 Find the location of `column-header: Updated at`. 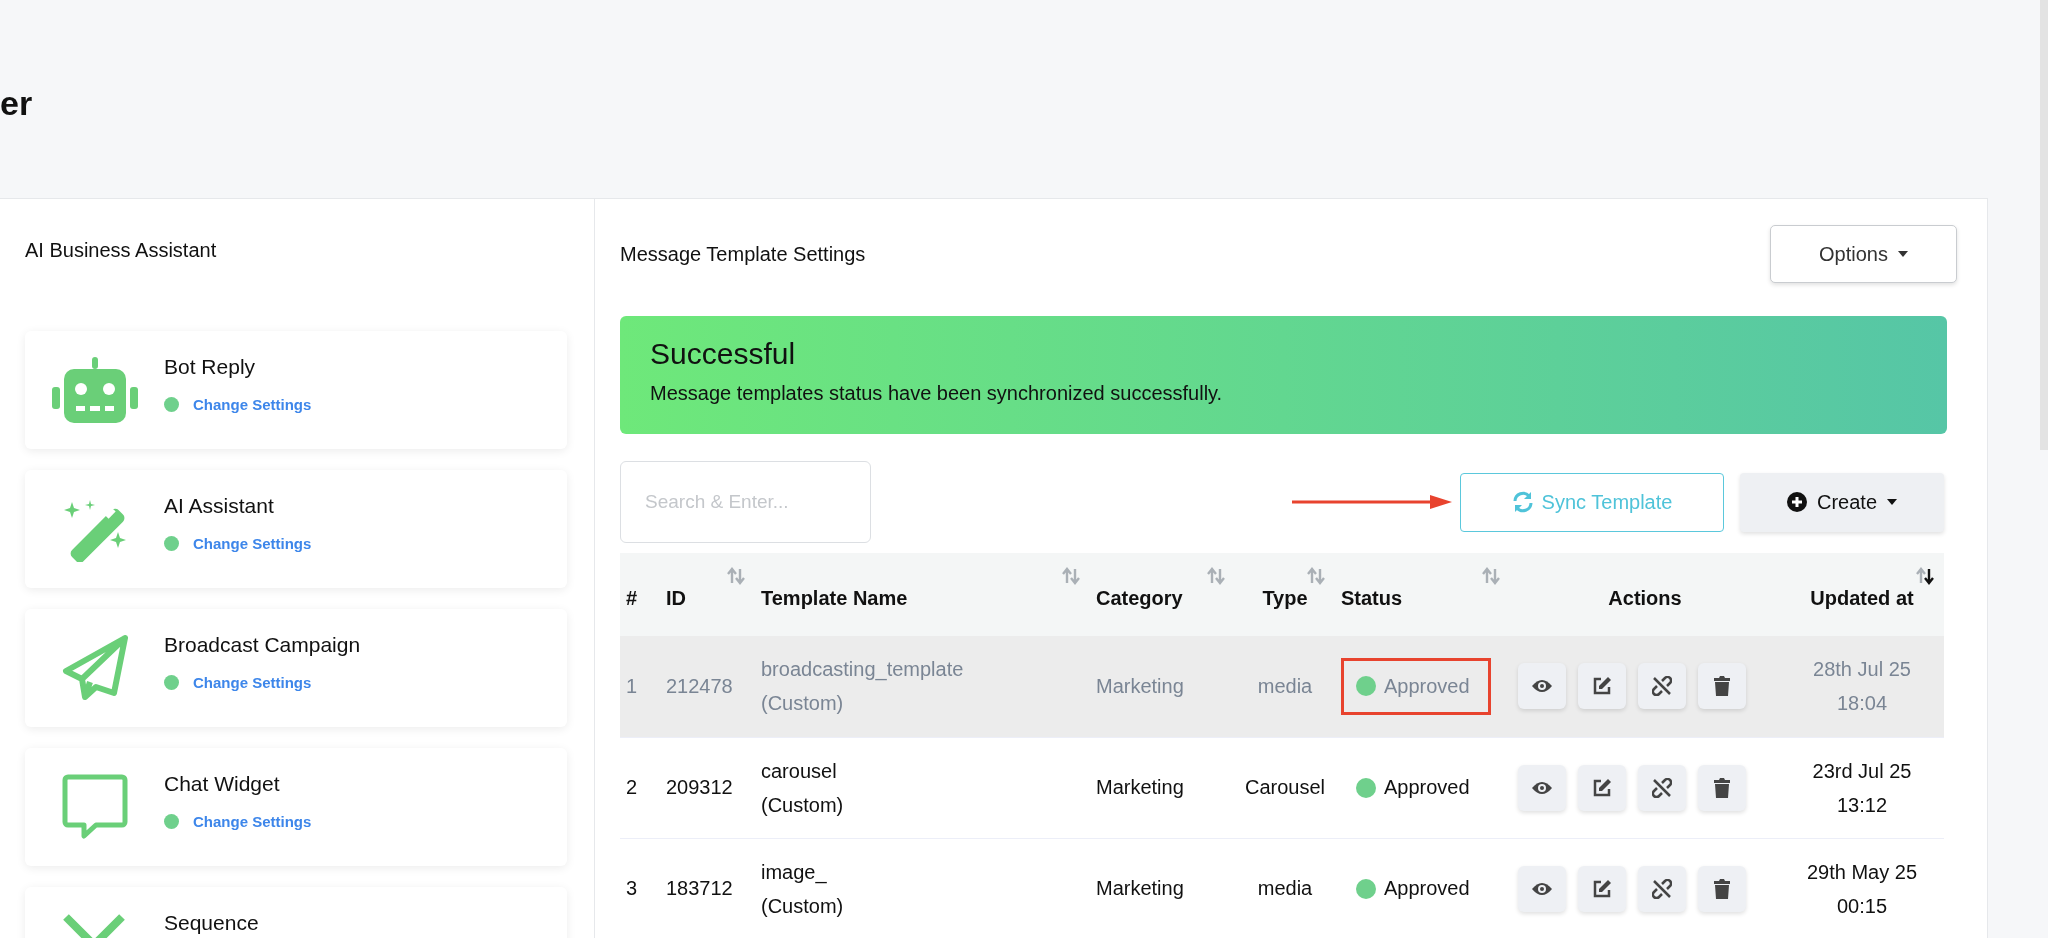

column-header: Updated at is located at coordinates (1862, 598).